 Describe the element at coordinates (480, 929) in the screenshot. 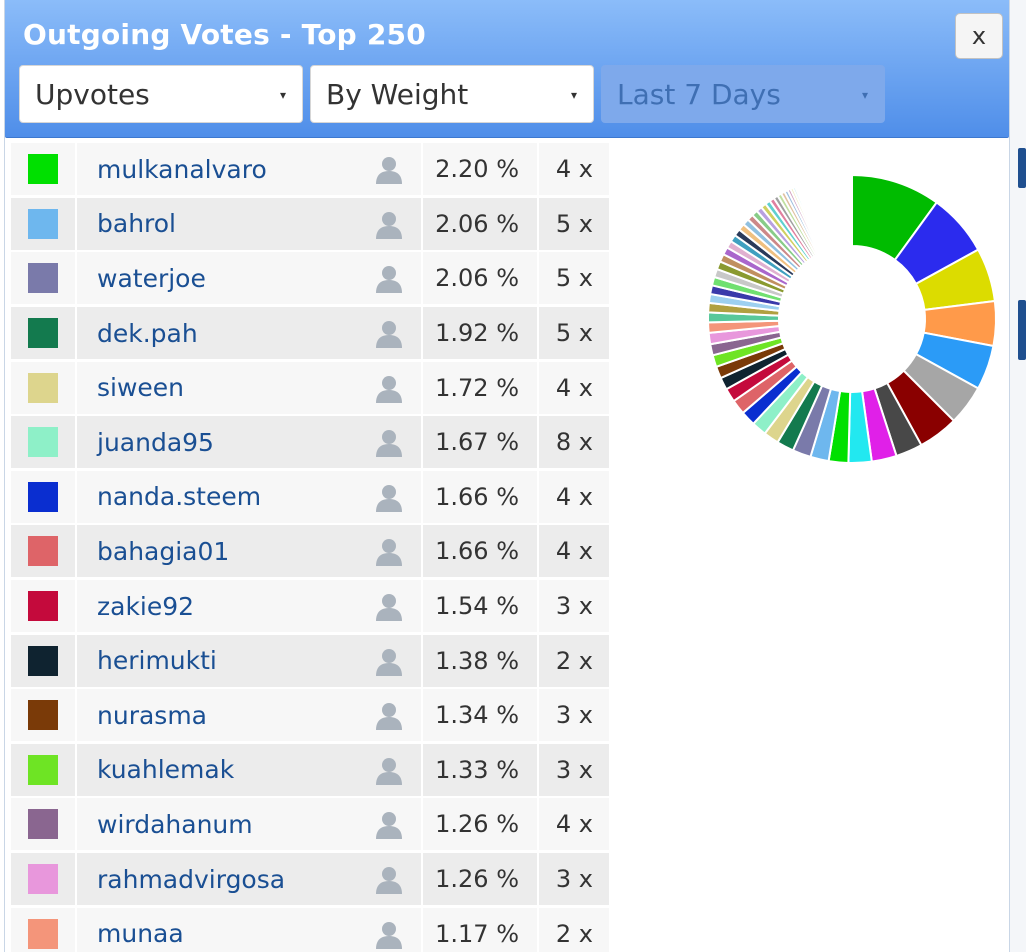

I see `weight-percent: 1.17 %` at that location.